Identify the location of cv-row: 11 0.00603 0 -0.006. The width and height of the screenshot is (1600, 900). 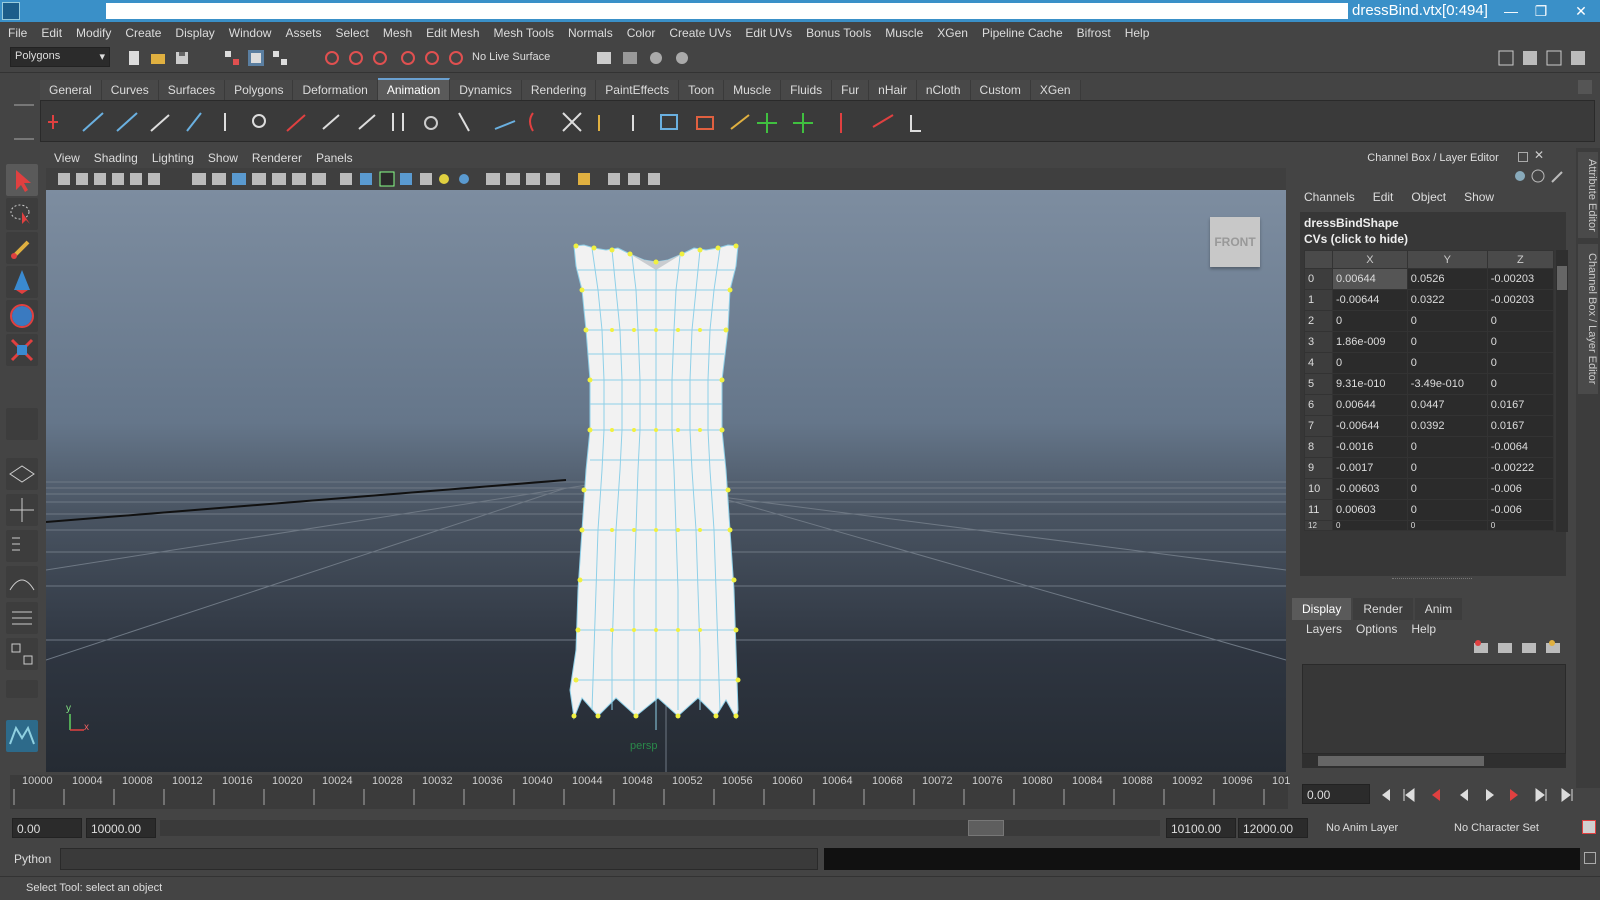
(1429, 510).